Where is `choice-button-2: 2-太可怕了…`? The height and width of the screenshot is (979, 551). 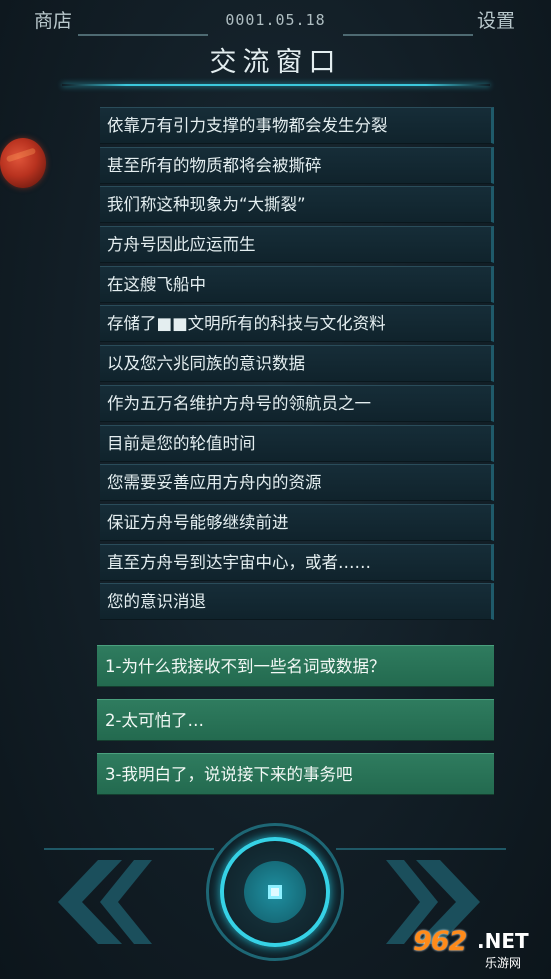
choice-button-2: 2-太可怕了… is located at coordinates (295, 720).